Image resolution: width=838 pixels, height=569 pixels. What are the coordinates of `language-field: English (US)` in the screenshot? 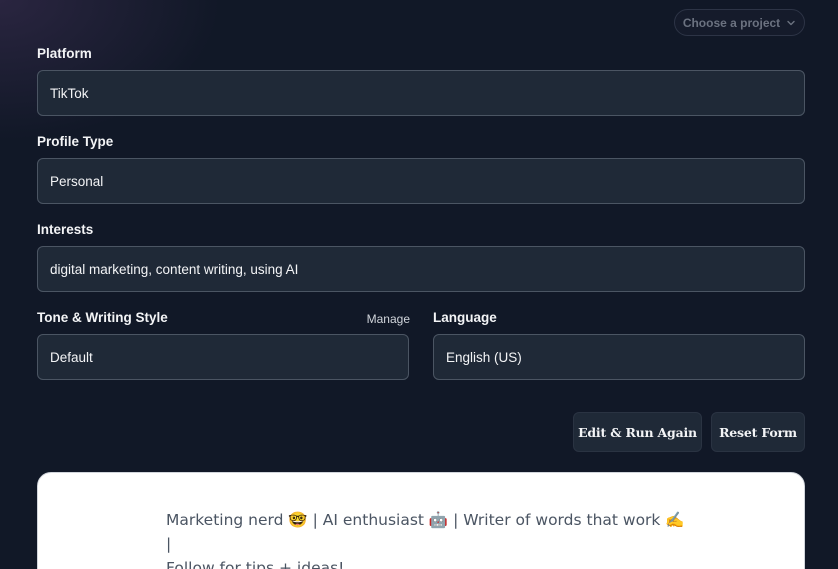 It's located at (619, 357).